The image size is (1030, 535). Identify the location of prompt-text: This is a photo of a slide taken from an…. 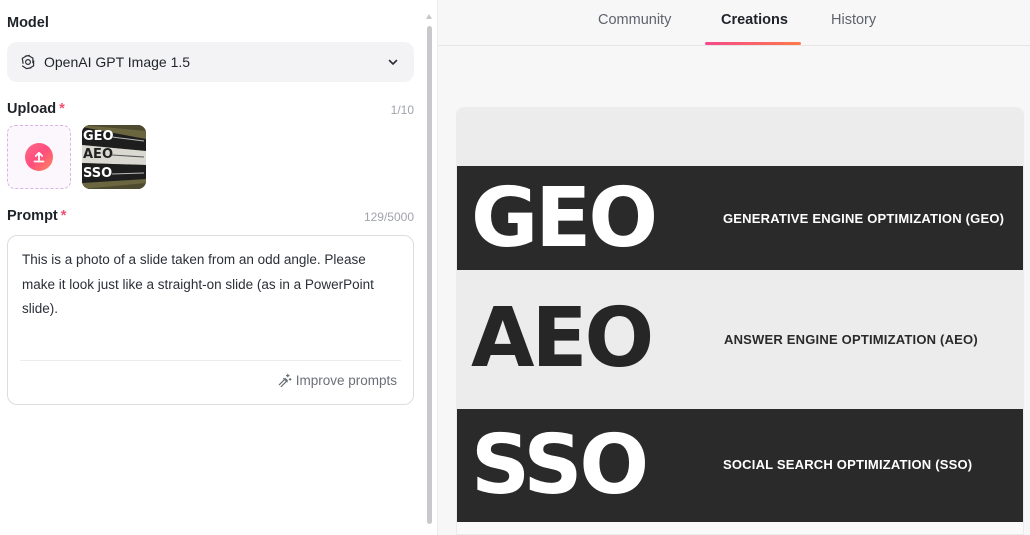
(212, 285).